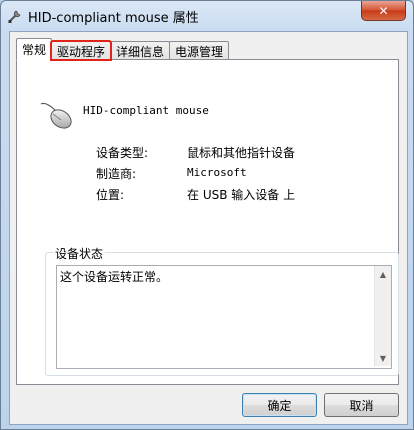 This screenshot has width=414, height=430. I want to click on device-type-label: 设备类型:, so click(122, 153).